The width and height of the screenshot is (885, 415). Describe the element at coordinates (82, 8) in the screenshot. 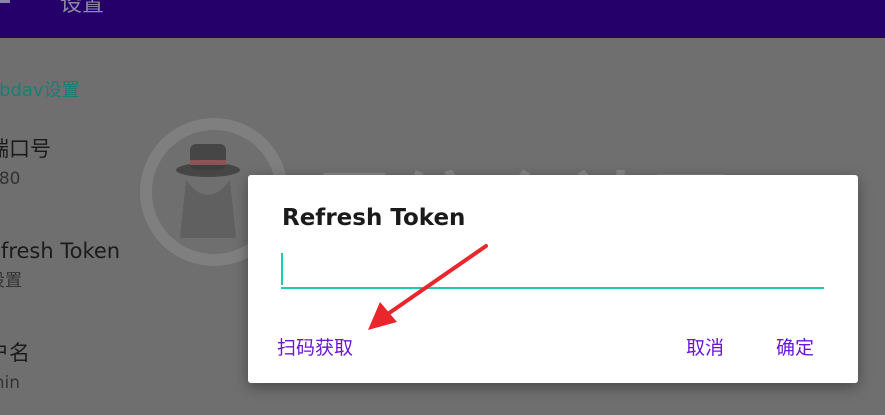

I see `page-title: 设置` at that location.